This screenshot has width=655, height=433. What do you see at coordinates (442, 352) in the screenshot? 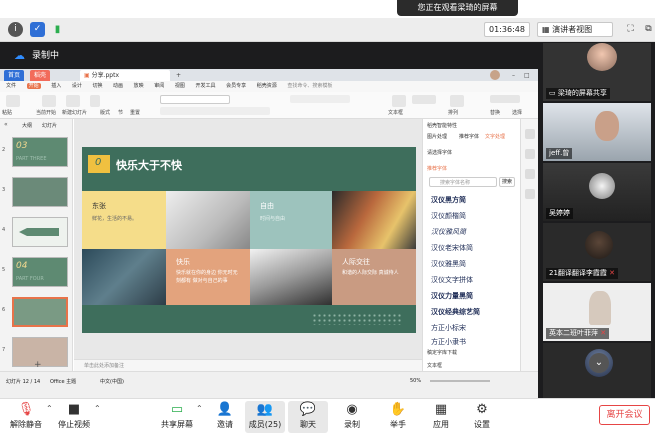
I see `font-download-link: 稿定字库下载` at bounding box center [442, 352].